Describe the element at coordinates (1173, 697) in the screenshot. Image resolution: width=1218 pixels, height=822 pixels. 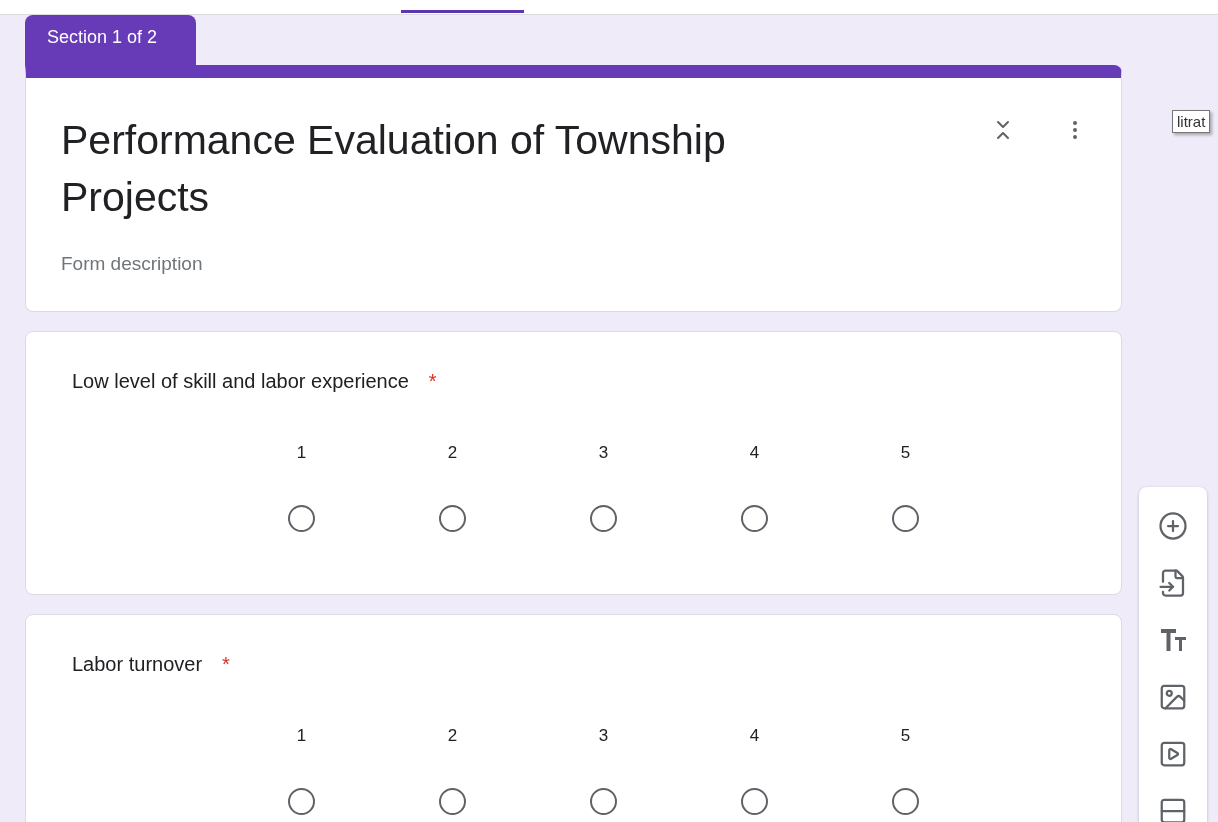
I see `image-icon` at that location.